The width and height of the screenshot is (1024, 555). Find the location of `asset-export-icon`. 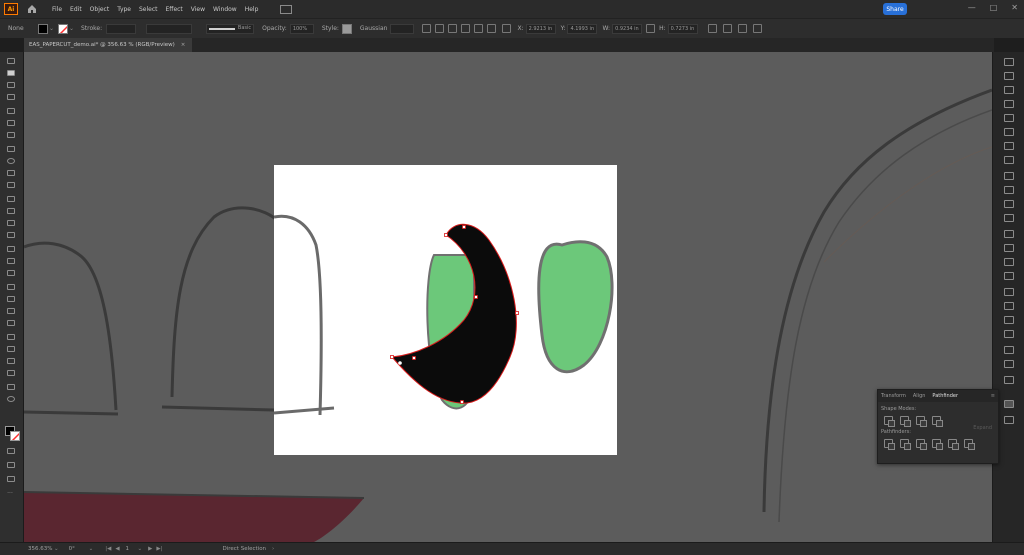

asset-export-icon is located at coordinates (1009, 292).